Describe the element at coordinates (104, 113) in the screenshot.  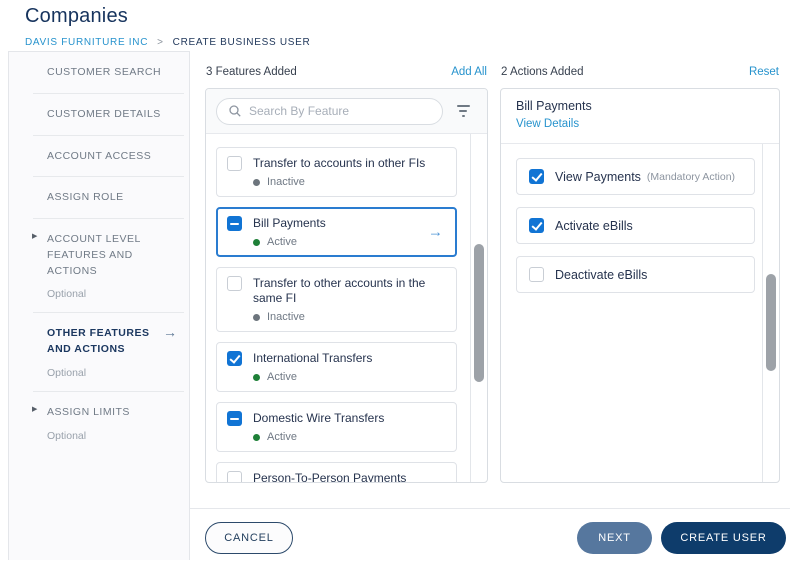
I see `sidebar-item-label: CUSTOMER DETAILS` at that location.